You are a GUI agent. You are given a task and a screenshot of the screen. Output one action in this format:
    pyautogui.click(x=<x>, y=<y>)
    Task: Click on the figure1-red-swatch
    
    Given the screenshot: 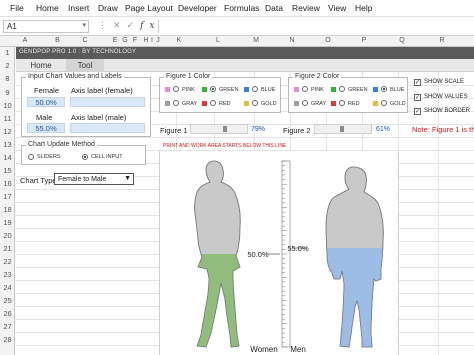 What is the action you would take?
    pyautogui.click(x=204, y=103)
    